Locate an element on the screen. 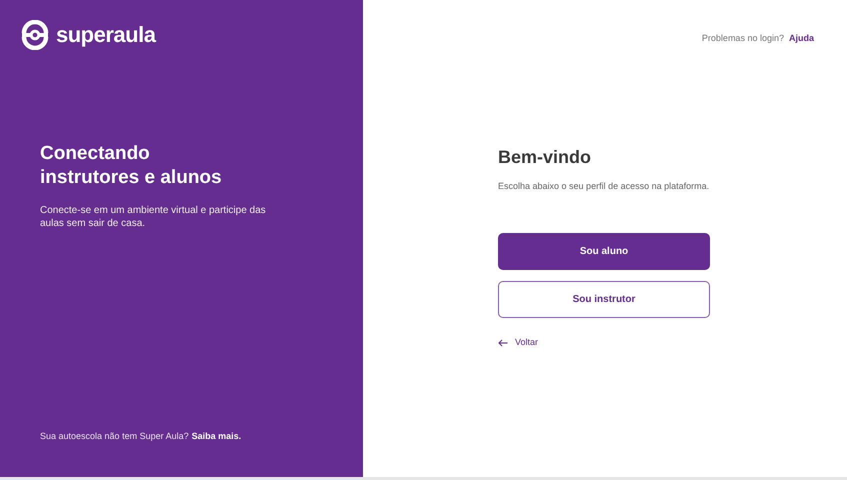 The width and height of the screenshot is (847, 480). student-button: Sou aluno is located at coordinates (604, 251).